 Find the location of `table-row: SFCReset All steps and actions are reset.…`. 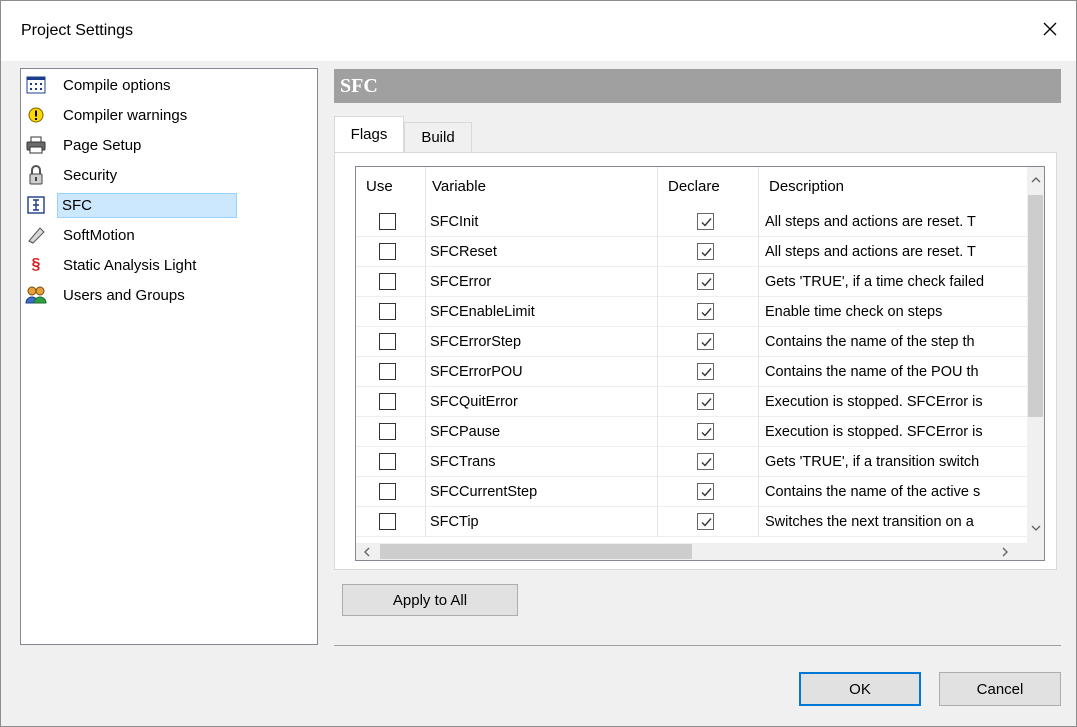

table-row: SFCReset All steps and actions are reset.… is located at coordinates (692, 252).